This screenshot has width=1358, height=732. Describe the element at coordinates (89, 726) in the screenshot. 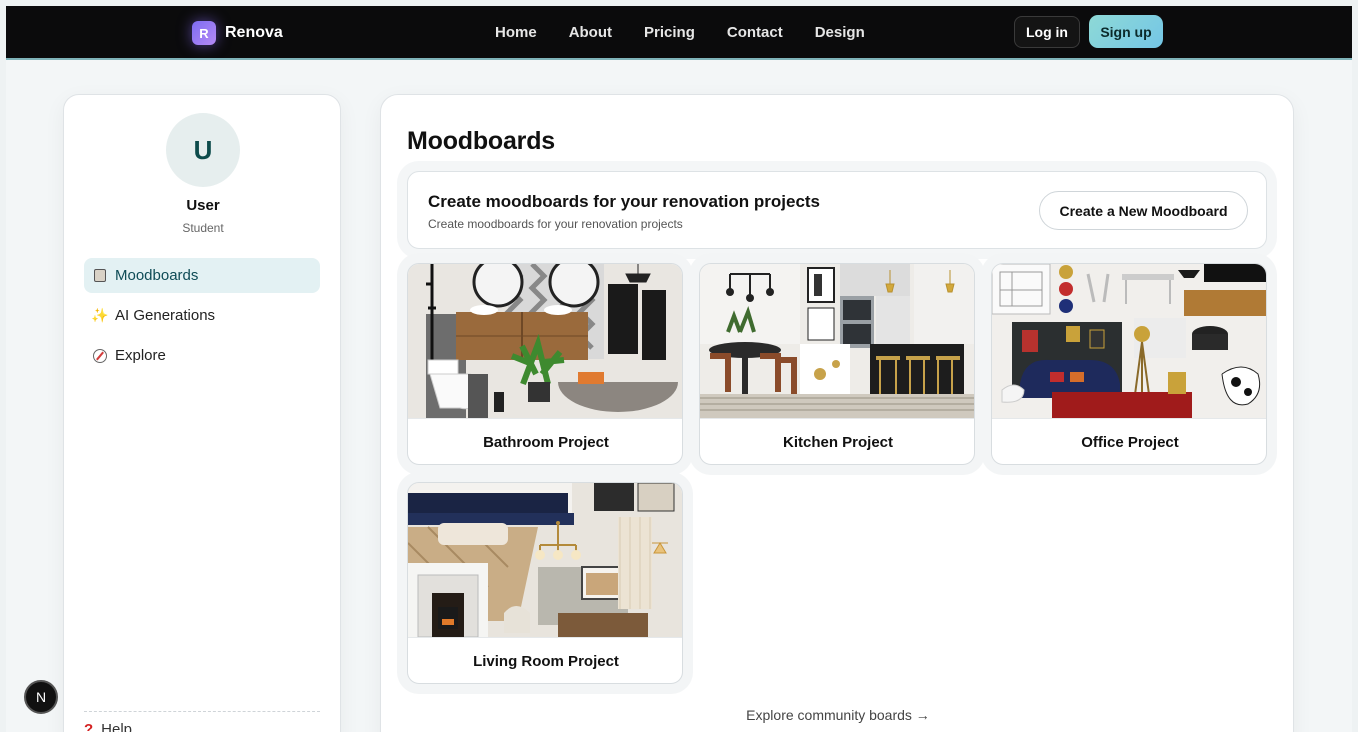

I see `question-icon: ?` at that location.